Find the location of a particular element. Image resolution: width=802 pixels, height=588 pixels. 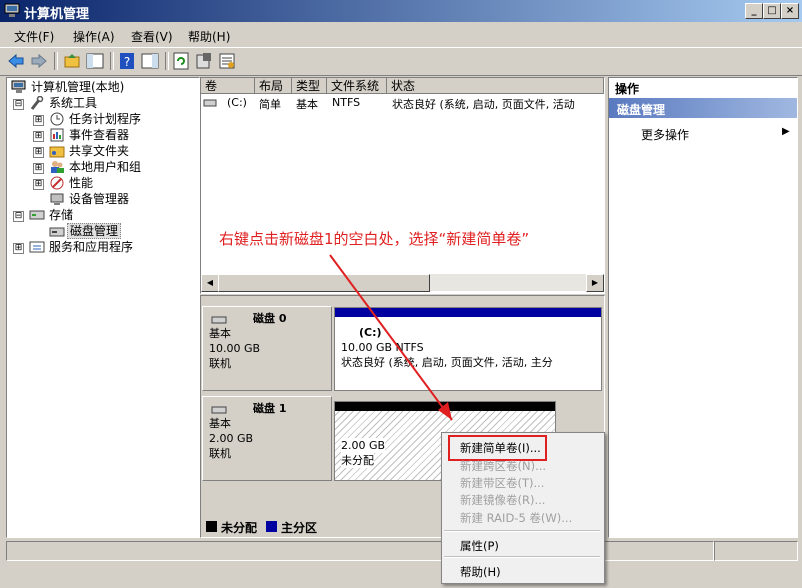

unallocated-size: 2.00 GB is located at coordinates (363, 445).